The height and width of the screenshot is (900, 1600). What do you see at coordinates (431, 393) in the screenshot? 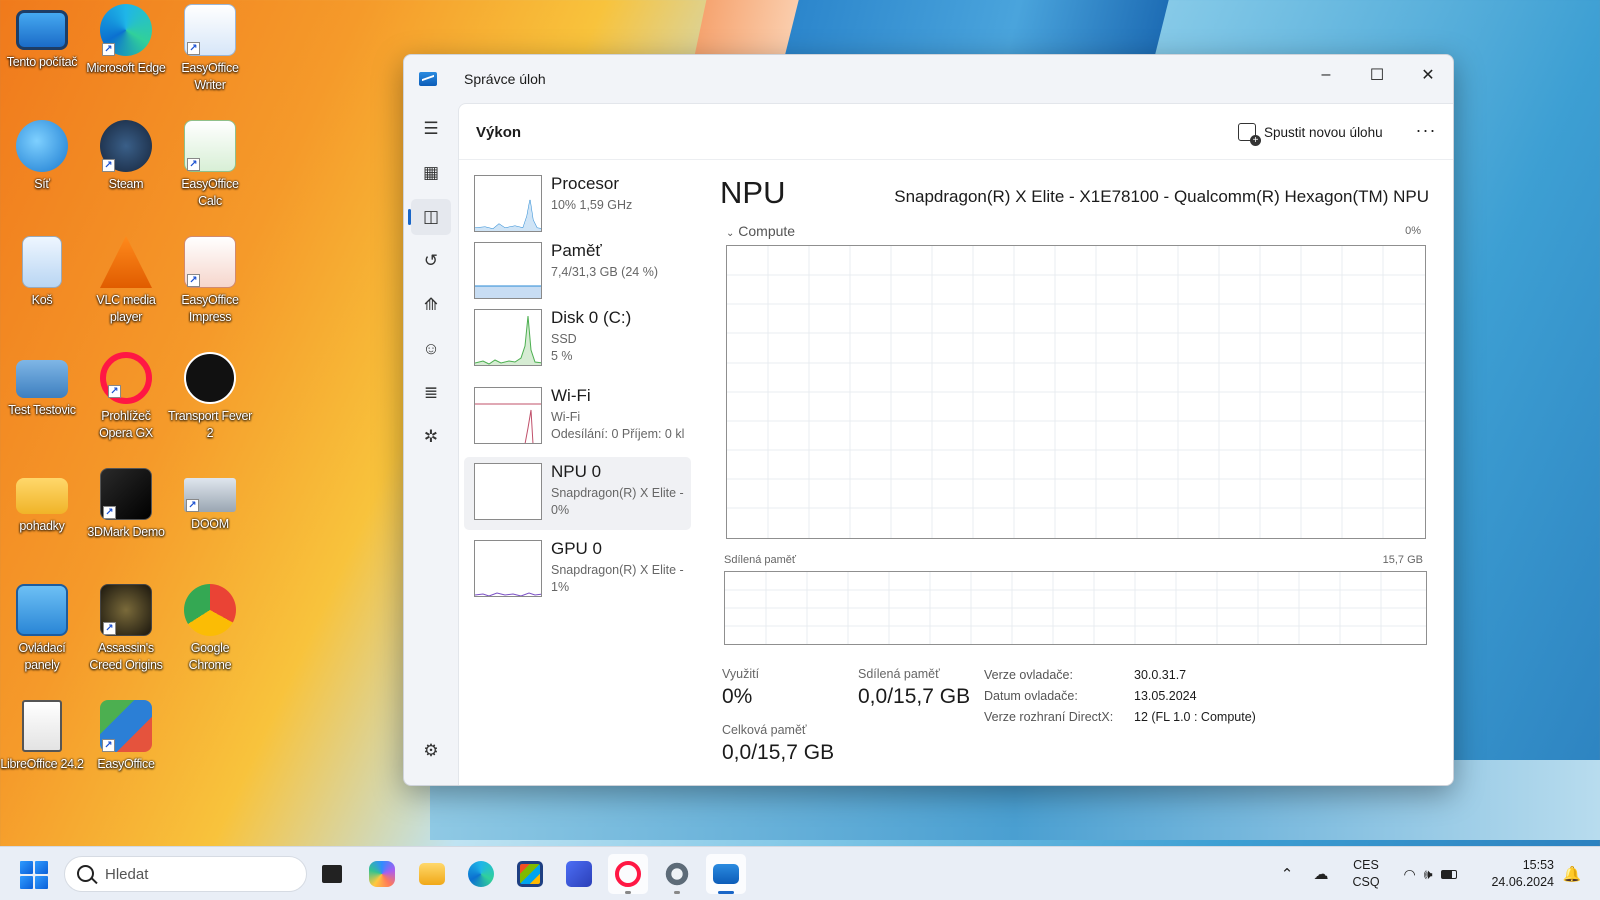
I see `nav-details-icon: ≣` at bounding box center [431, 393].